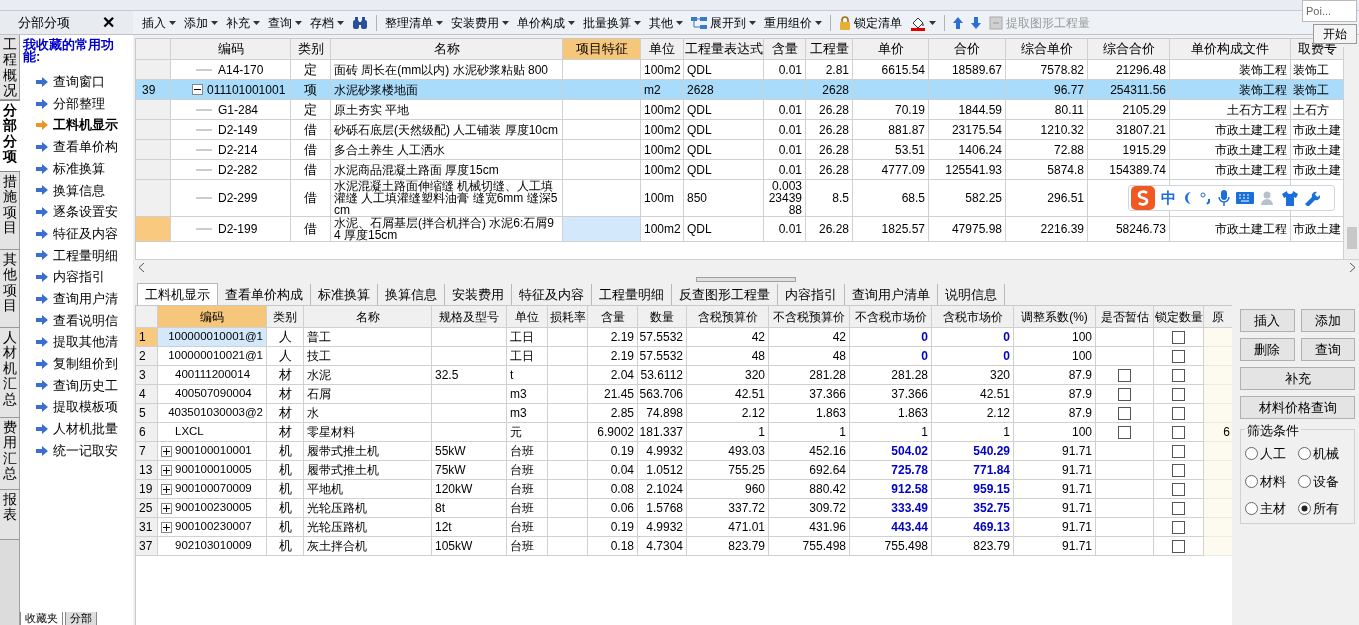  I want to click on column-header: 规格及型号, so click(469, 317).